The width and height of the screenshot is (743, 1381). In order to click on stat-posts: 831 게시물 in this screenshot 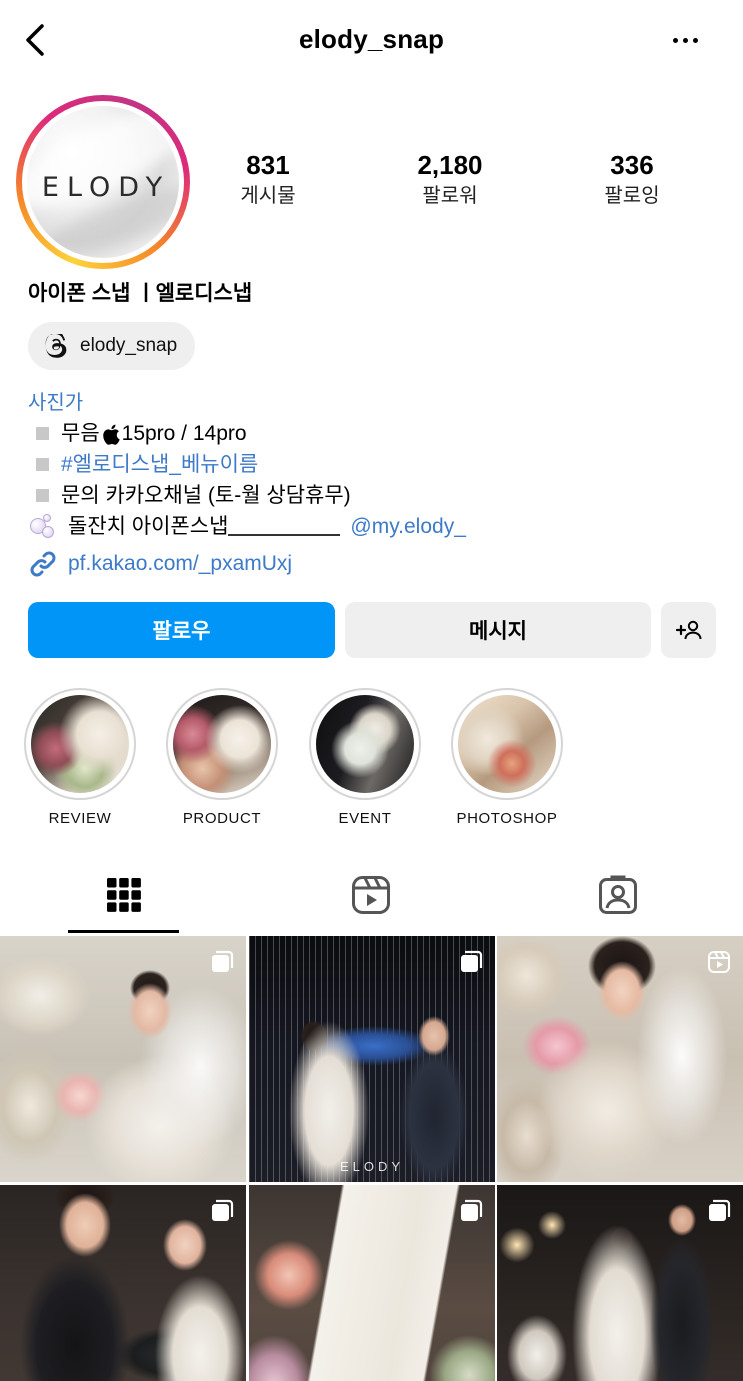, I will do `click(268, 179)`.